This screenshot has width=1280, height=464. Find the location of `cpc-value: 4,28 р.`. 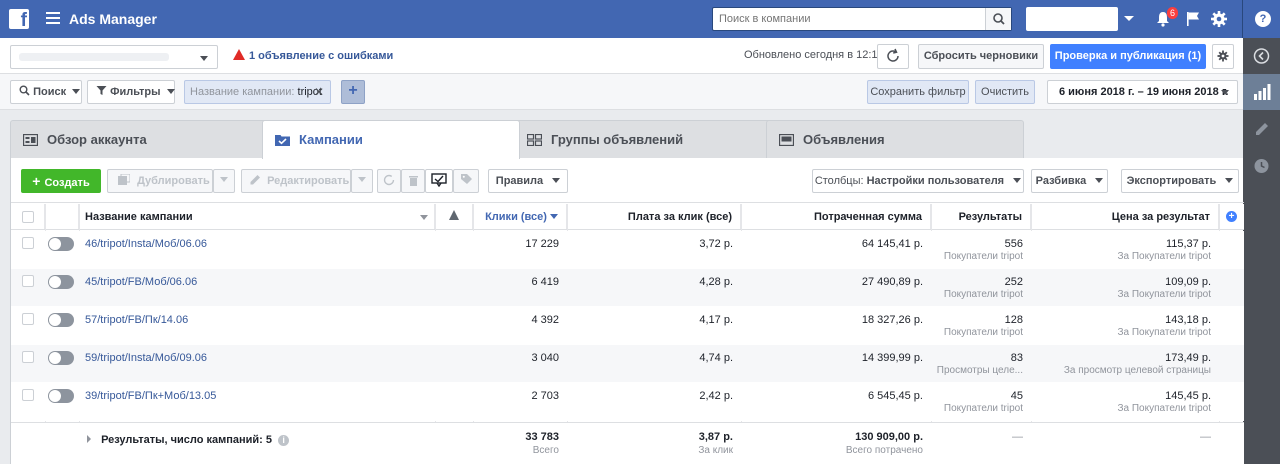

cpc-value: 4,28 р. is located at coordinates (716, 282).